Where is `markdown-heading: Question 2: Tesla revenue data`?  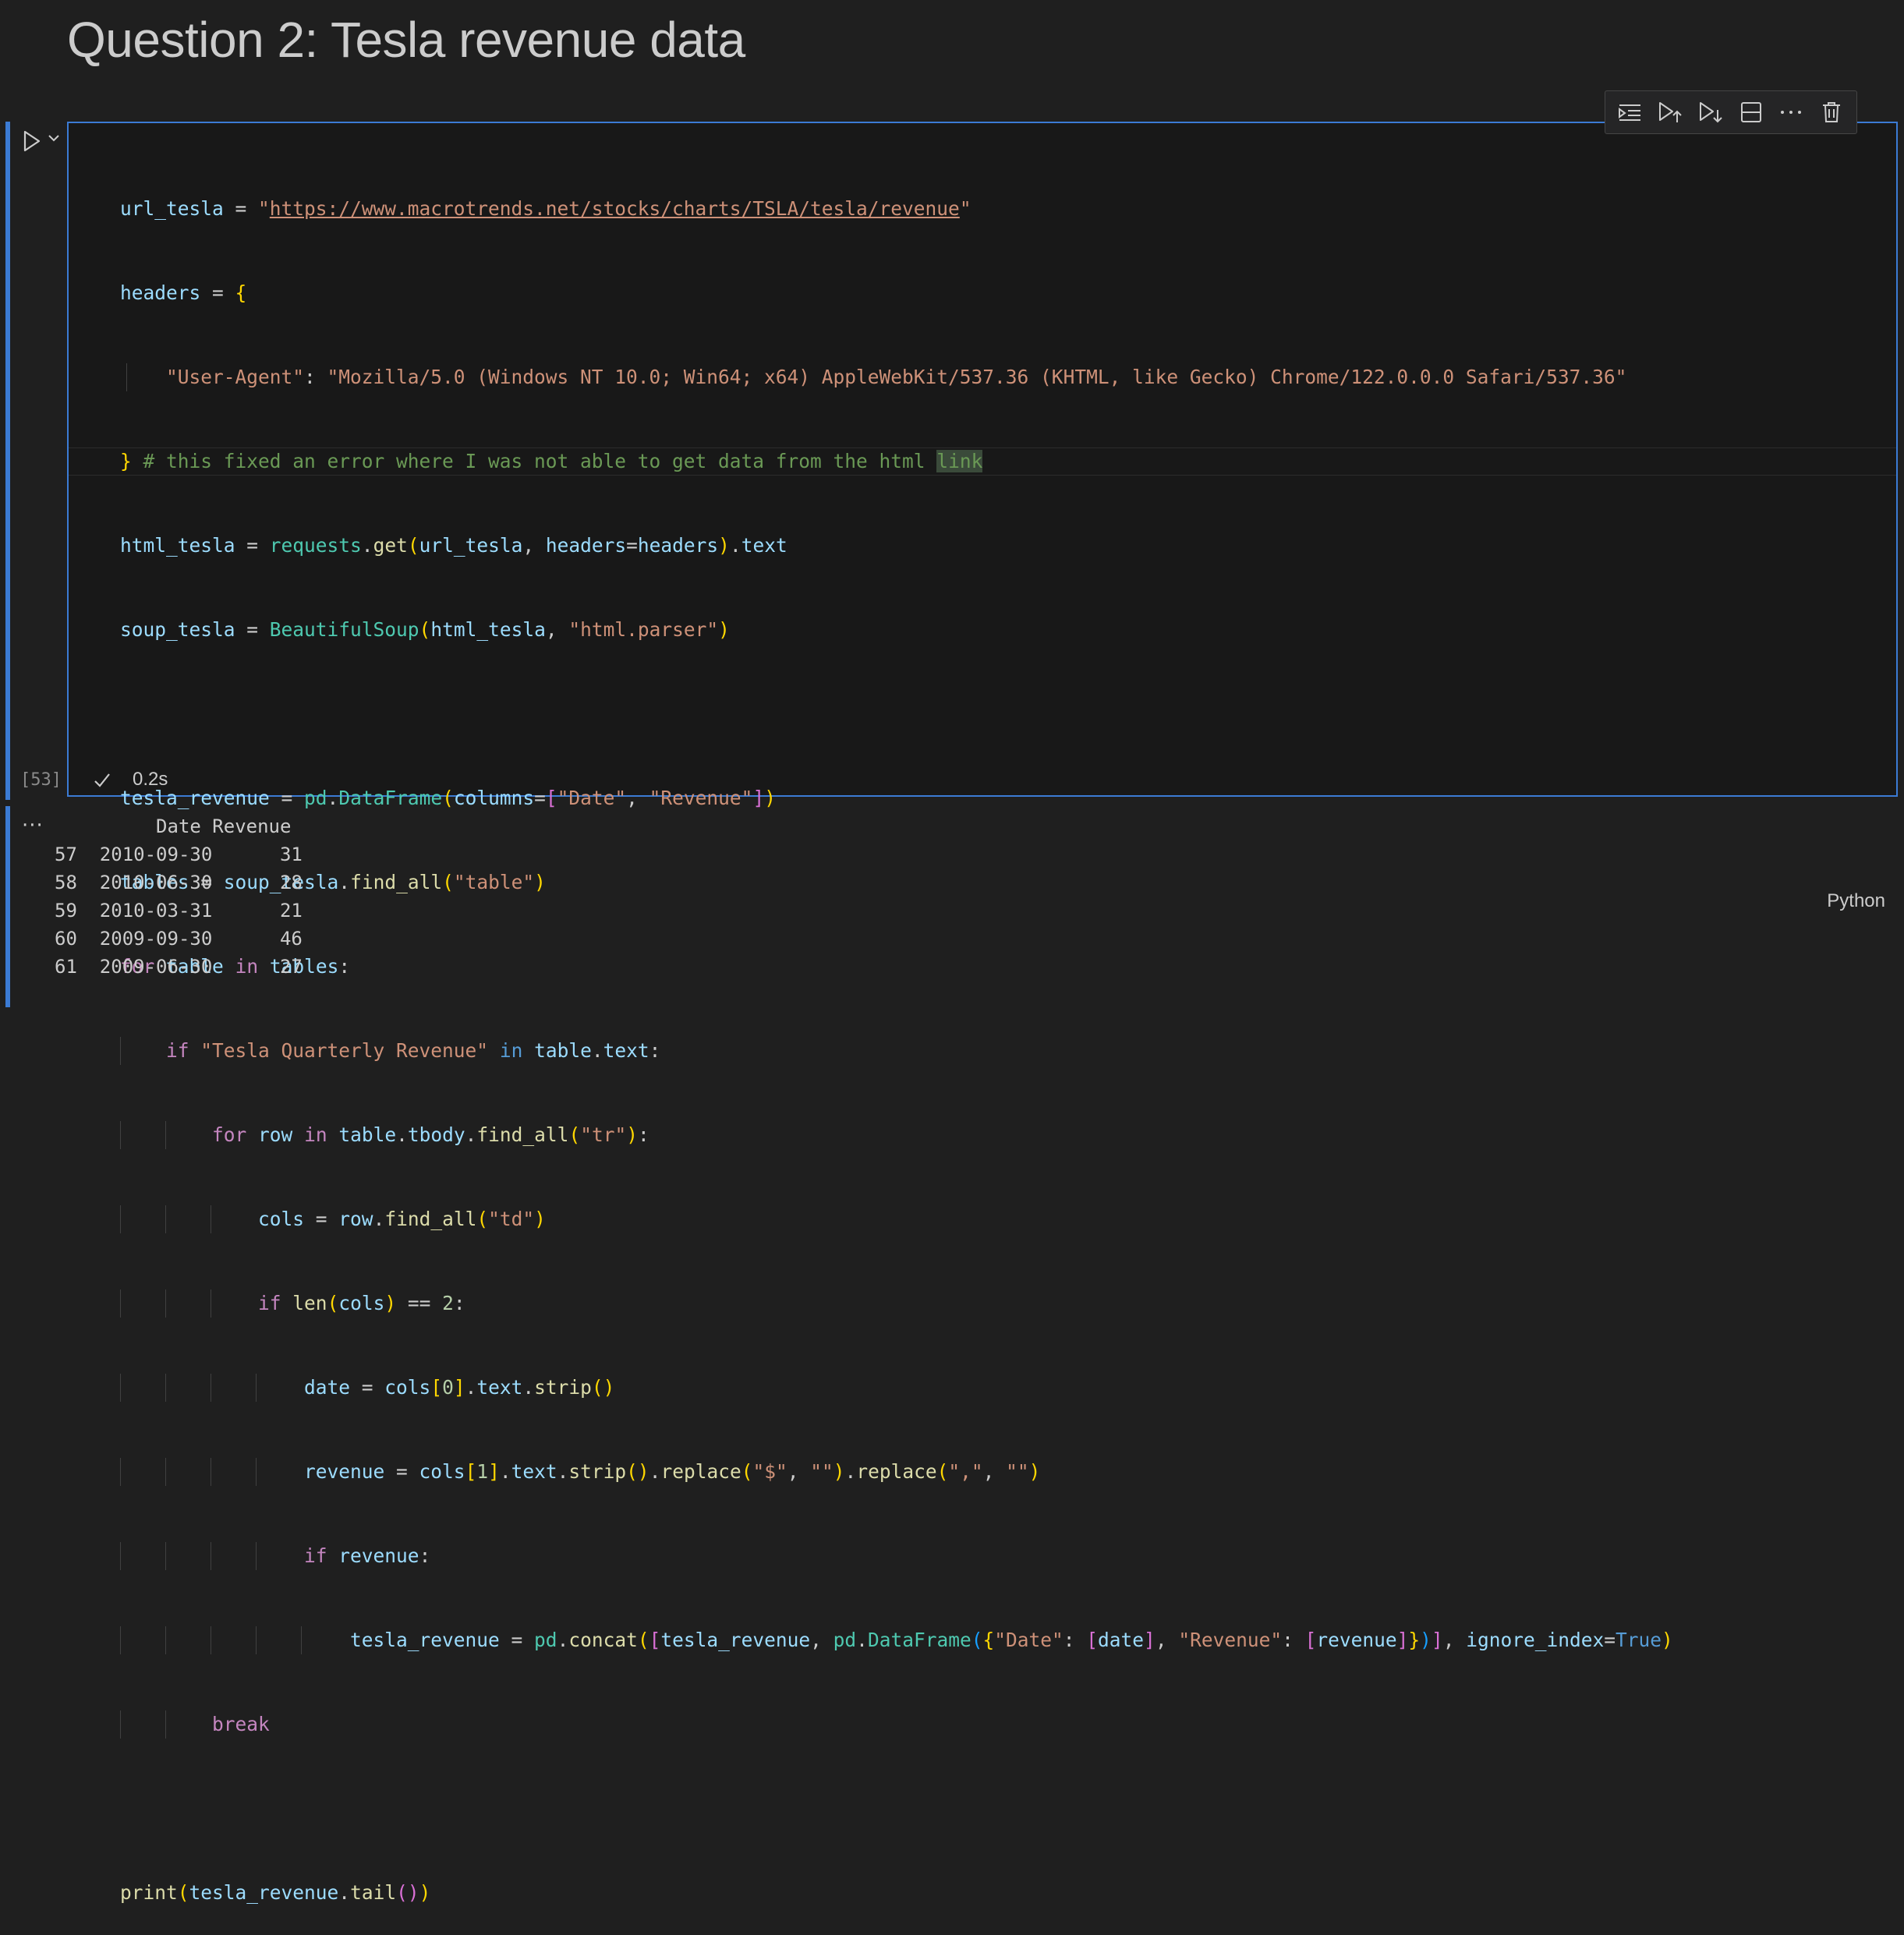
markdown-heading: Question 2: Tesla revenue data is located at coordinates (406, 40).